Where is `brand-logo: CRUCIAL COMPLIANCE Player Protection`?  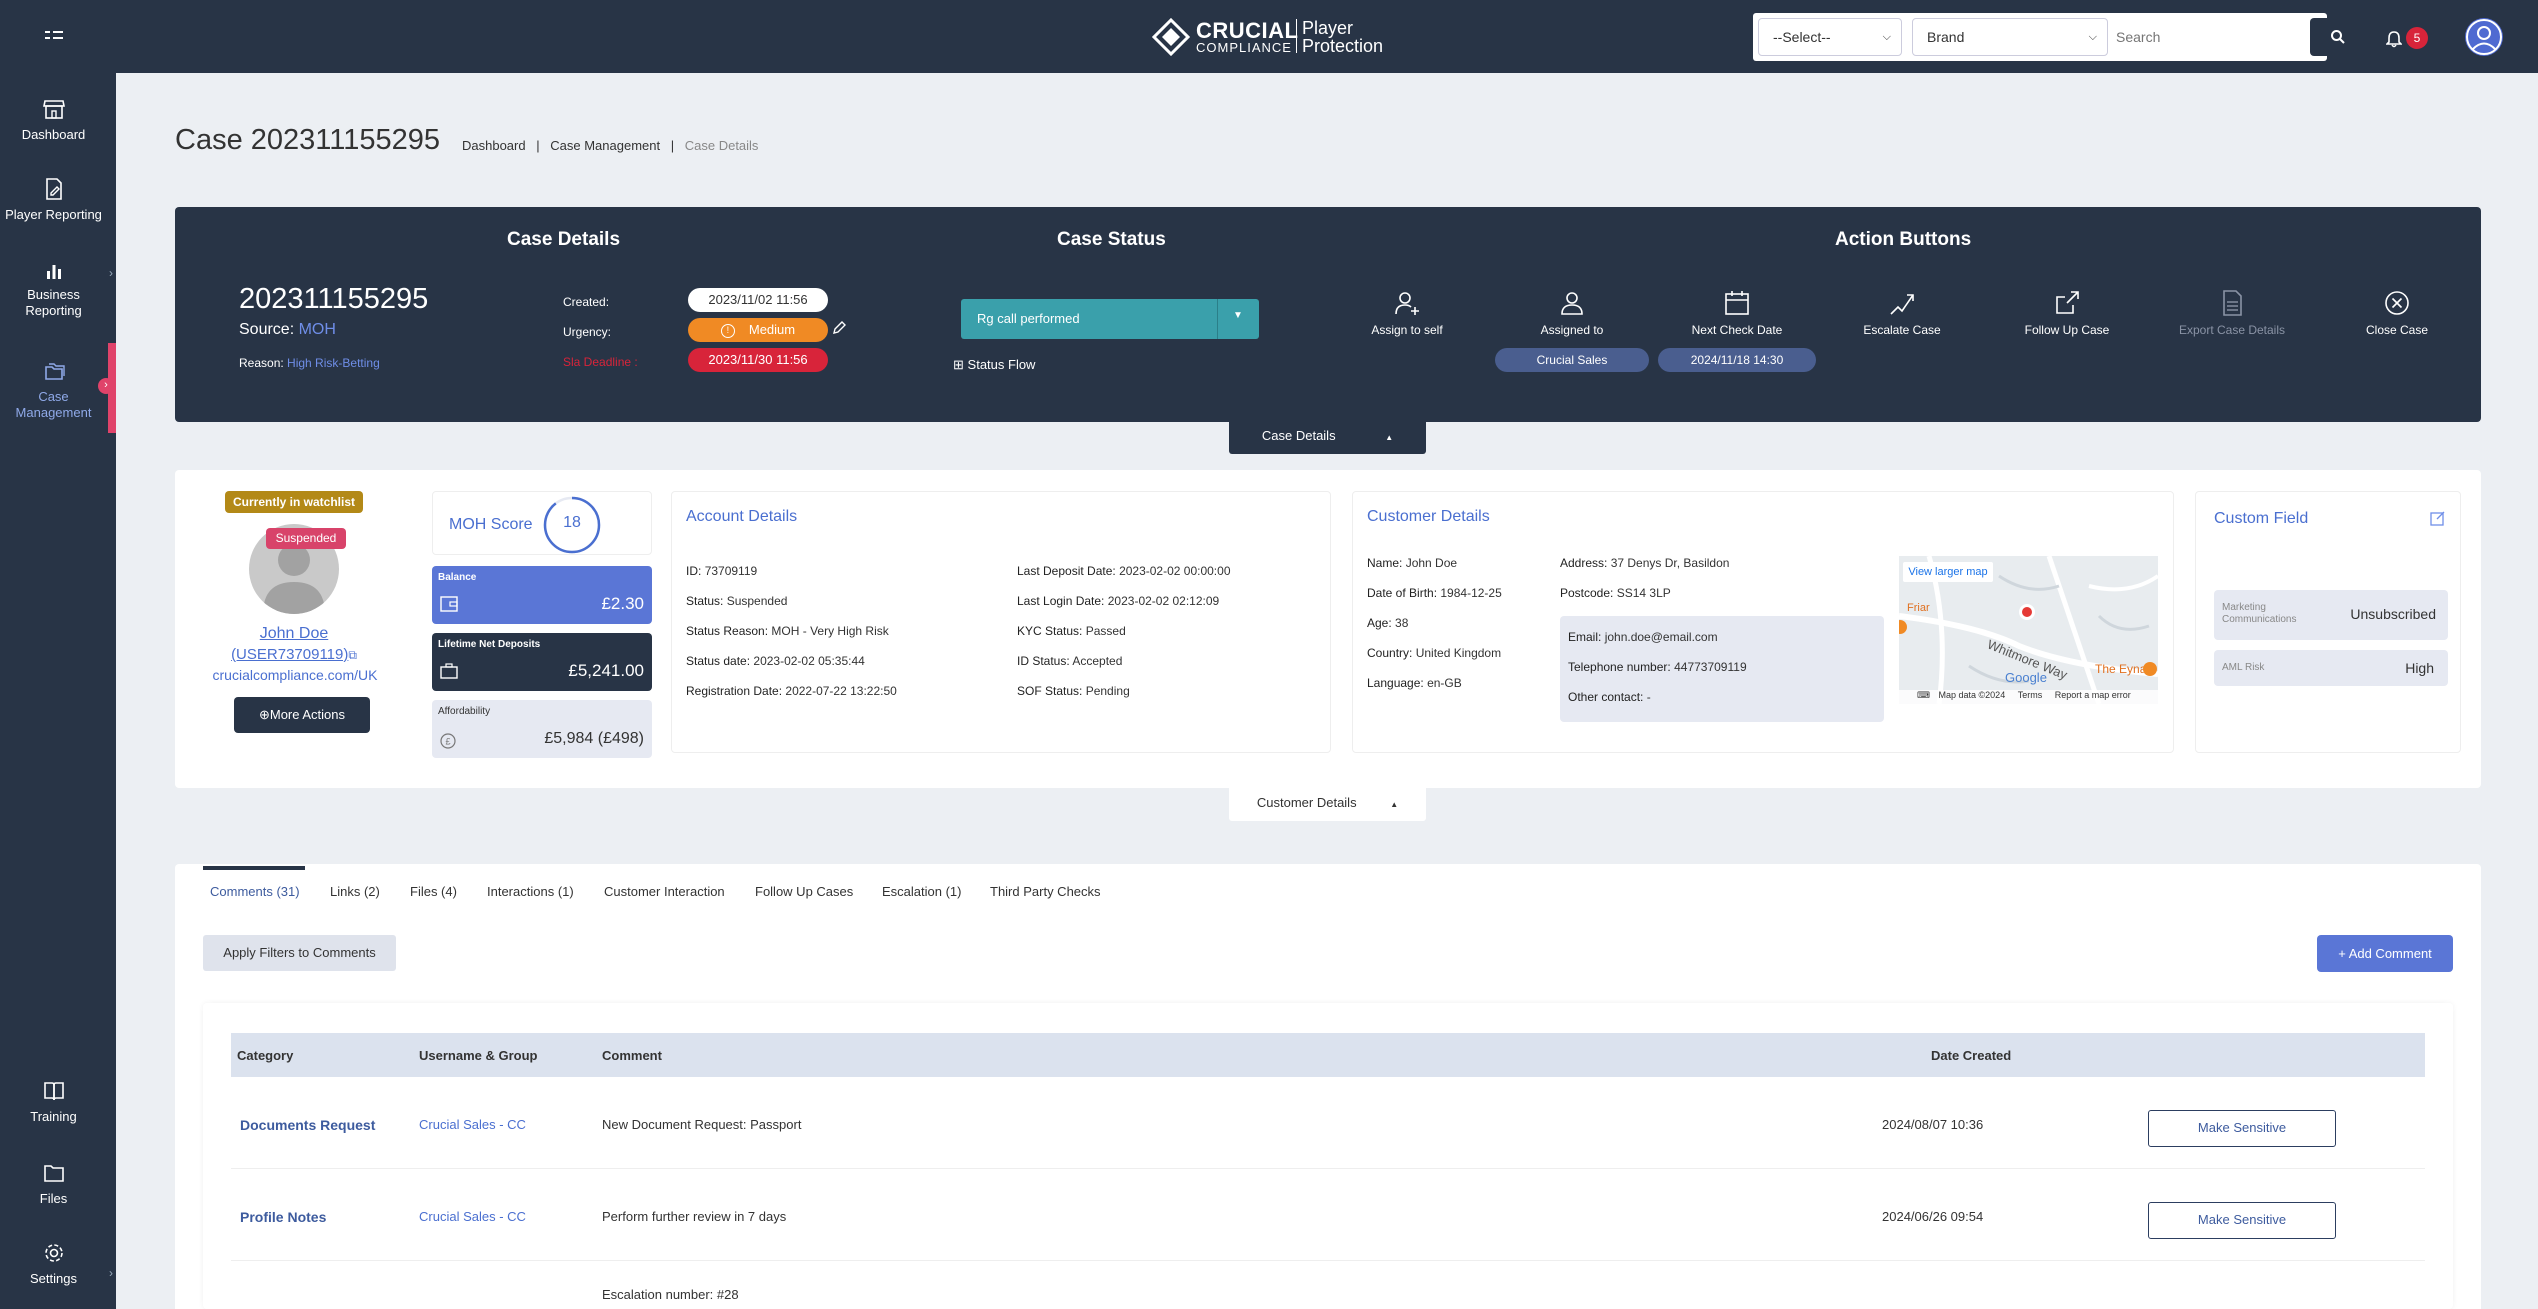 brand-logo: CRUCIAL COMPLIANCE Player Protection is located at coordinates (1272, 37).